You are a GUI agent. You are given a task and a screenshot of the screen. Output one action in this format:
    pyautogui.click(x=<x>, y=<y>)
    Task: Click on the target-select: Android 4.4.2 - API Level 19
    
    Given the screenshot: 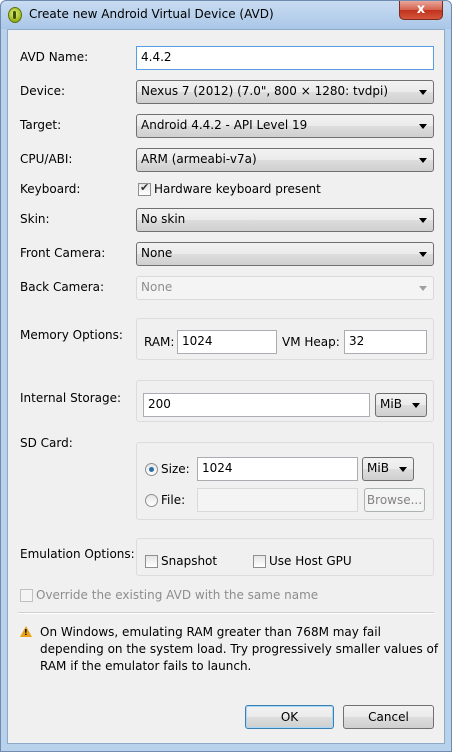 What is the action you would take?
    pyautogui.click(x=285, y=126)
    